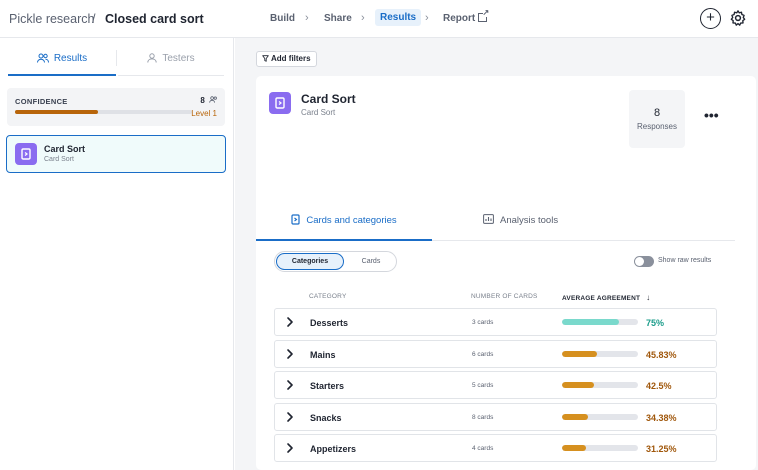 This screenshot has height=470, width=758. Describe the element at coordinates (333, 449) in the screenshot. I see `row-category-name: Appetizers` at that location.